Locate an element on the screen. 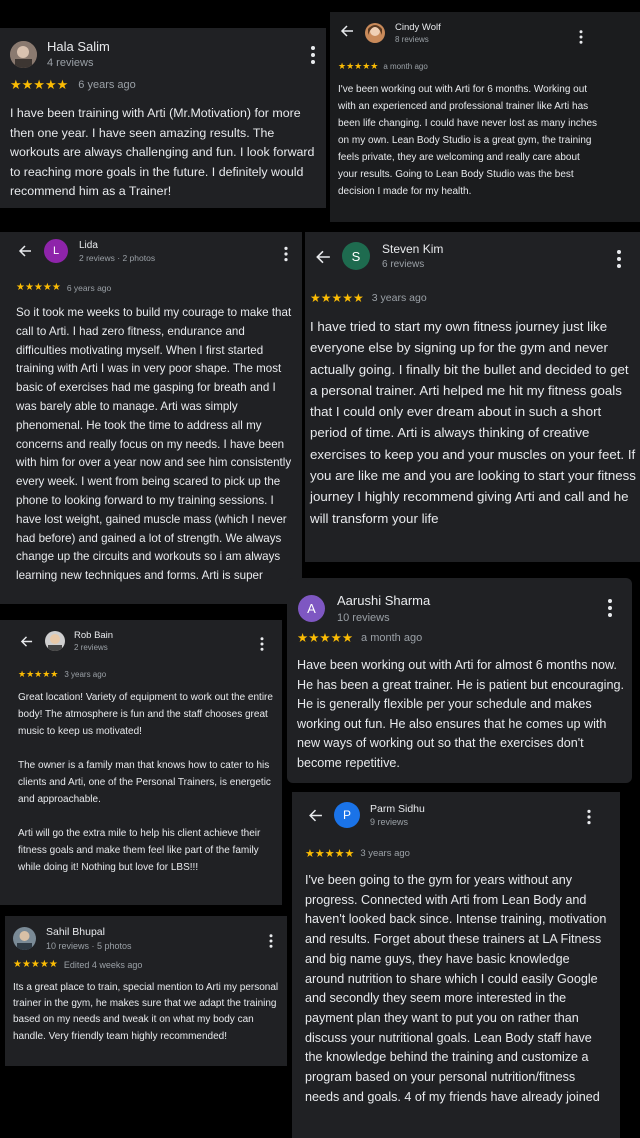 This screenshot has height=1138, width=640. review-time: Edited 4 weeks ago is located at coordinates (103, 964).